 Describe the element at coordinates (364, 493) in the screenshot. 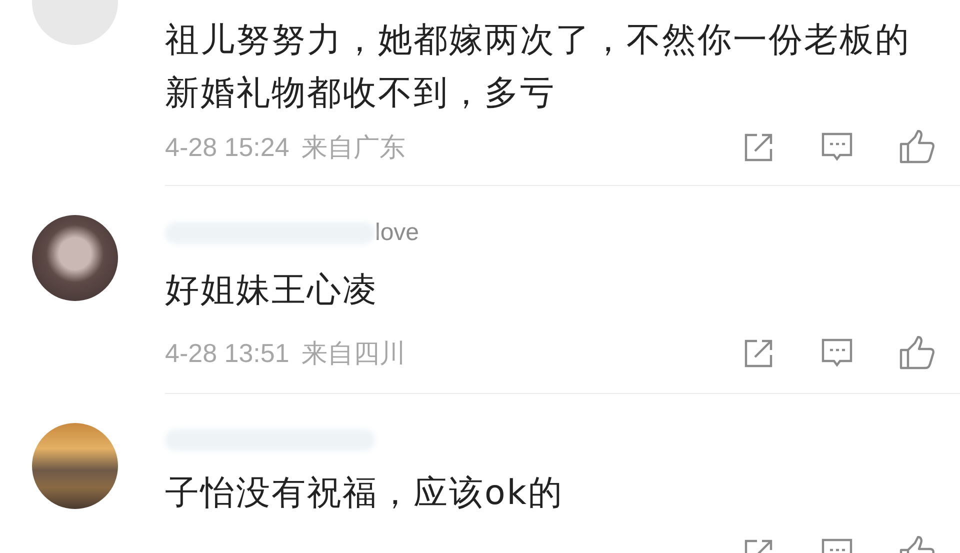

I see `comment-text: 子怡没有祝福，应该ok的` at that location.